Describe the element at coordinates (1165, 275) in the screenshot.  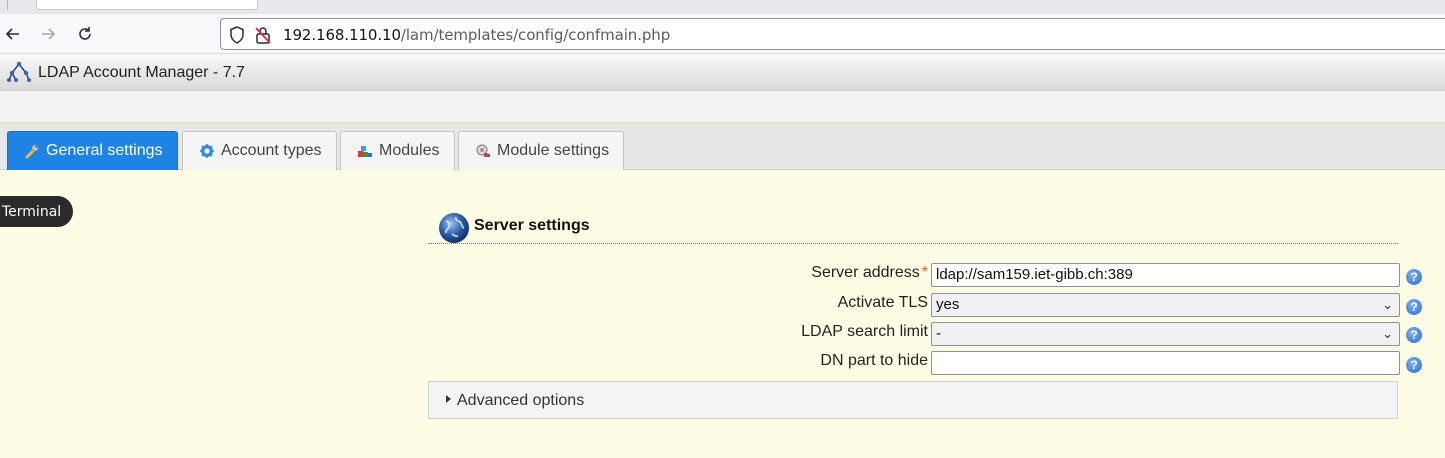
I see `server-address-input: ldap://sam159.iet-gibb.ch:389` at that location.